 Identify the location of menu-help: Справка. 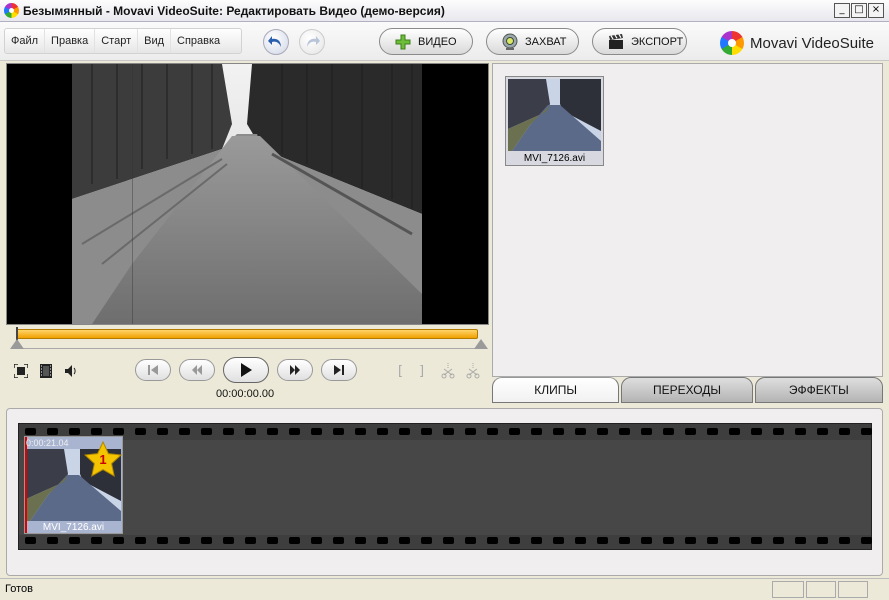
(198, 41).